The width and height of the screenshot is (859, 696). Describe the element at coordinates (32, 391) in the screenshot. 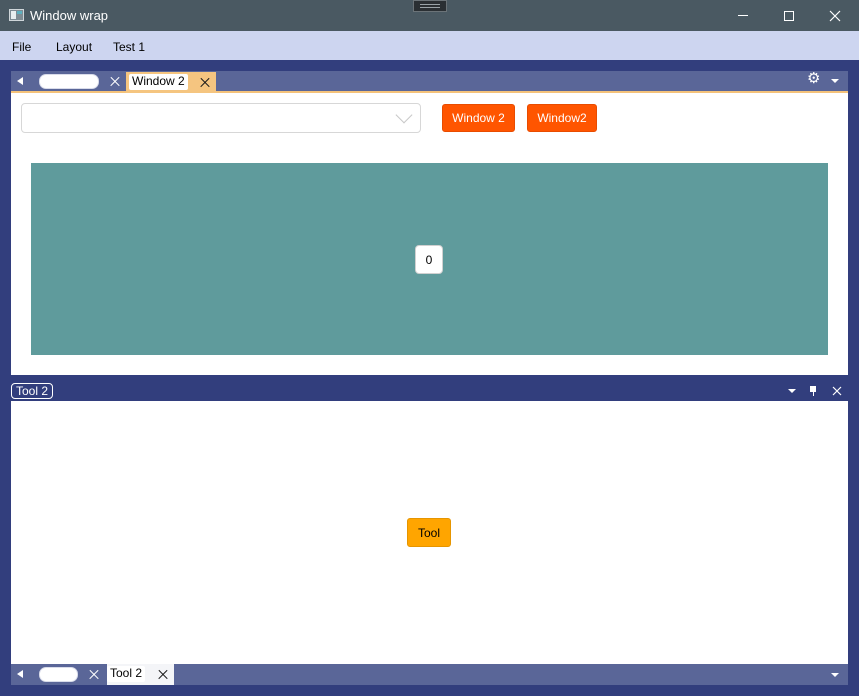

I see `tool-pane-title: Tool 2` at that location.